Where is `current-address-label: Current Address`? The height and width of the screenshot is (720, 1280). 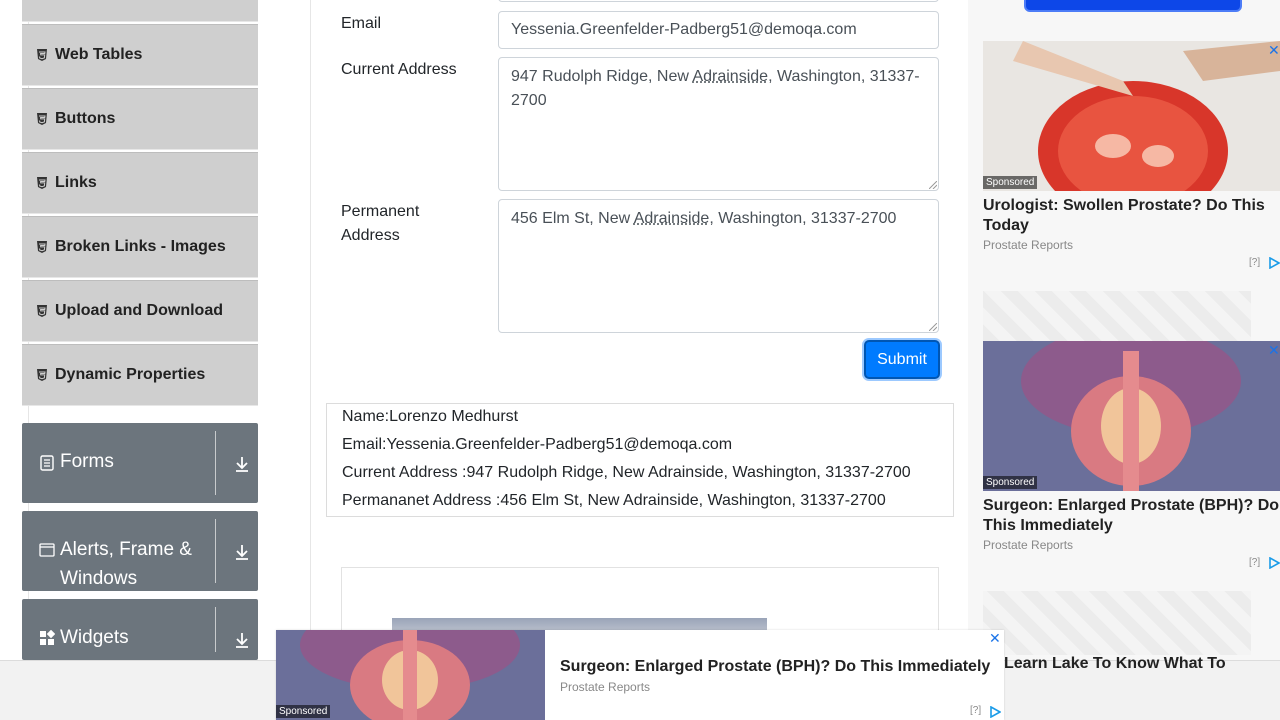 current-address-label: Current Address is located at coordinates (399, 69).